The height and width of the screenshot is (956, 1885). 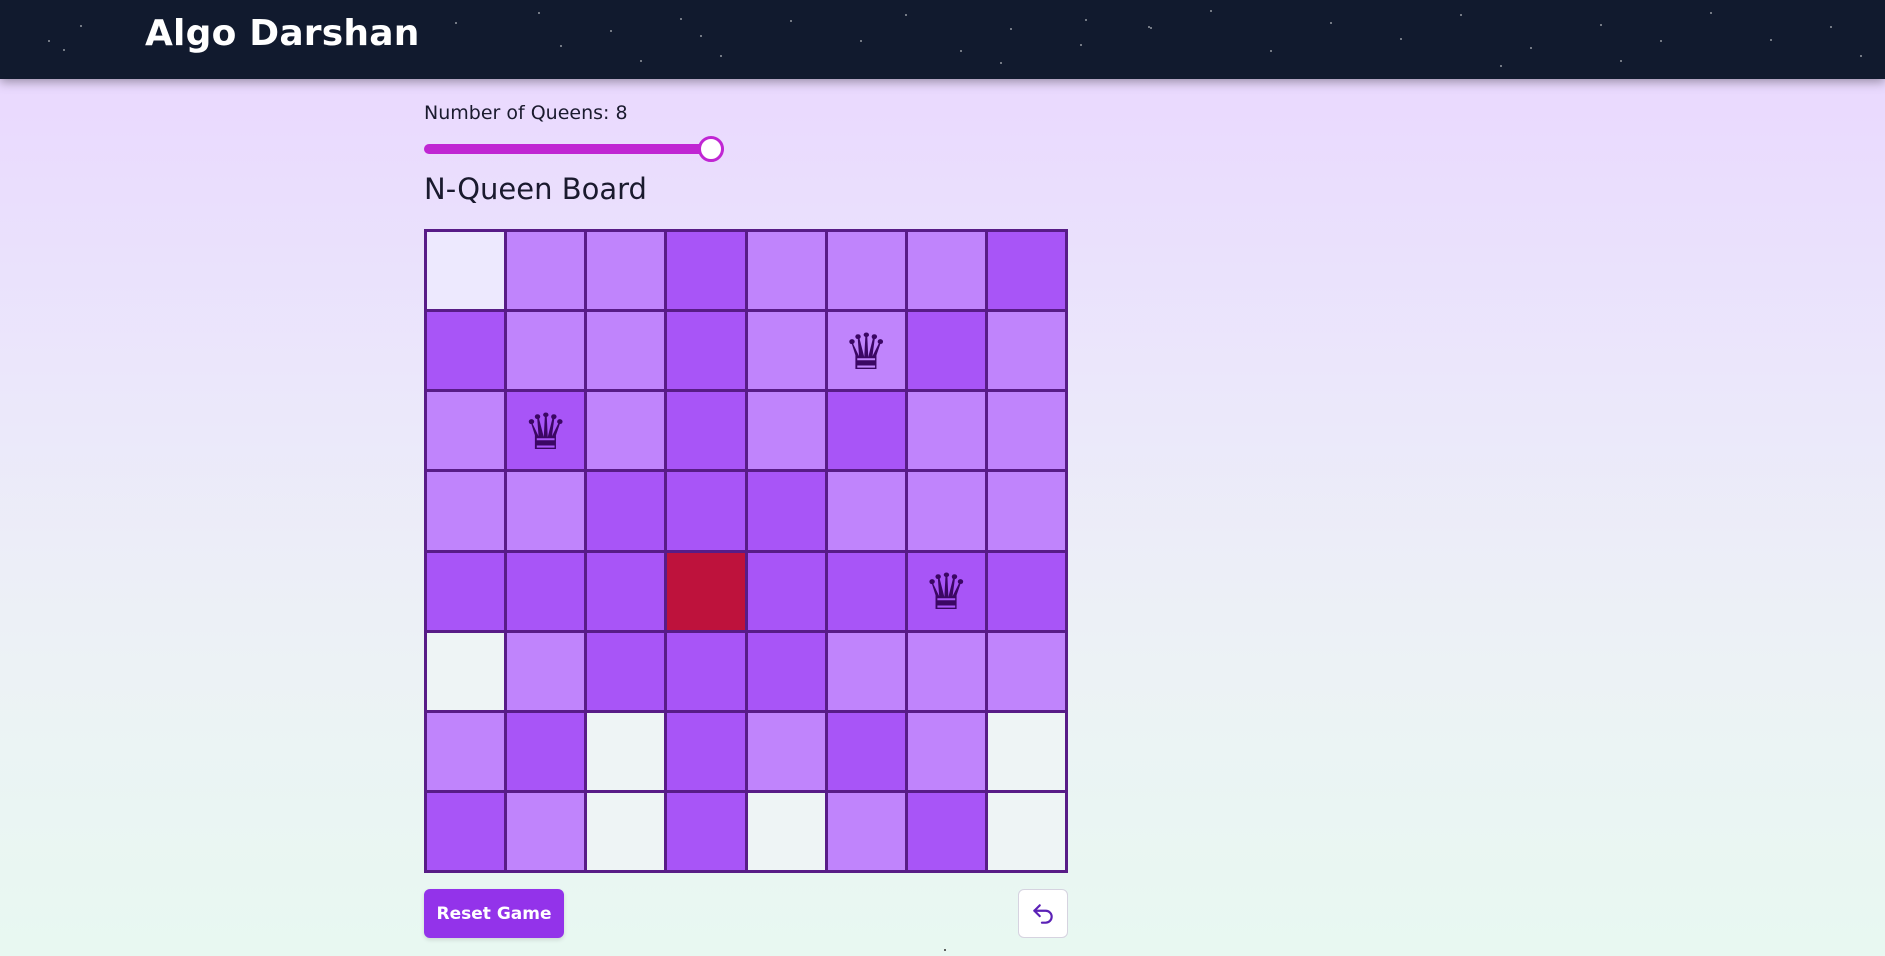 I want to click on undo-button, so click(x=1043, y=913).